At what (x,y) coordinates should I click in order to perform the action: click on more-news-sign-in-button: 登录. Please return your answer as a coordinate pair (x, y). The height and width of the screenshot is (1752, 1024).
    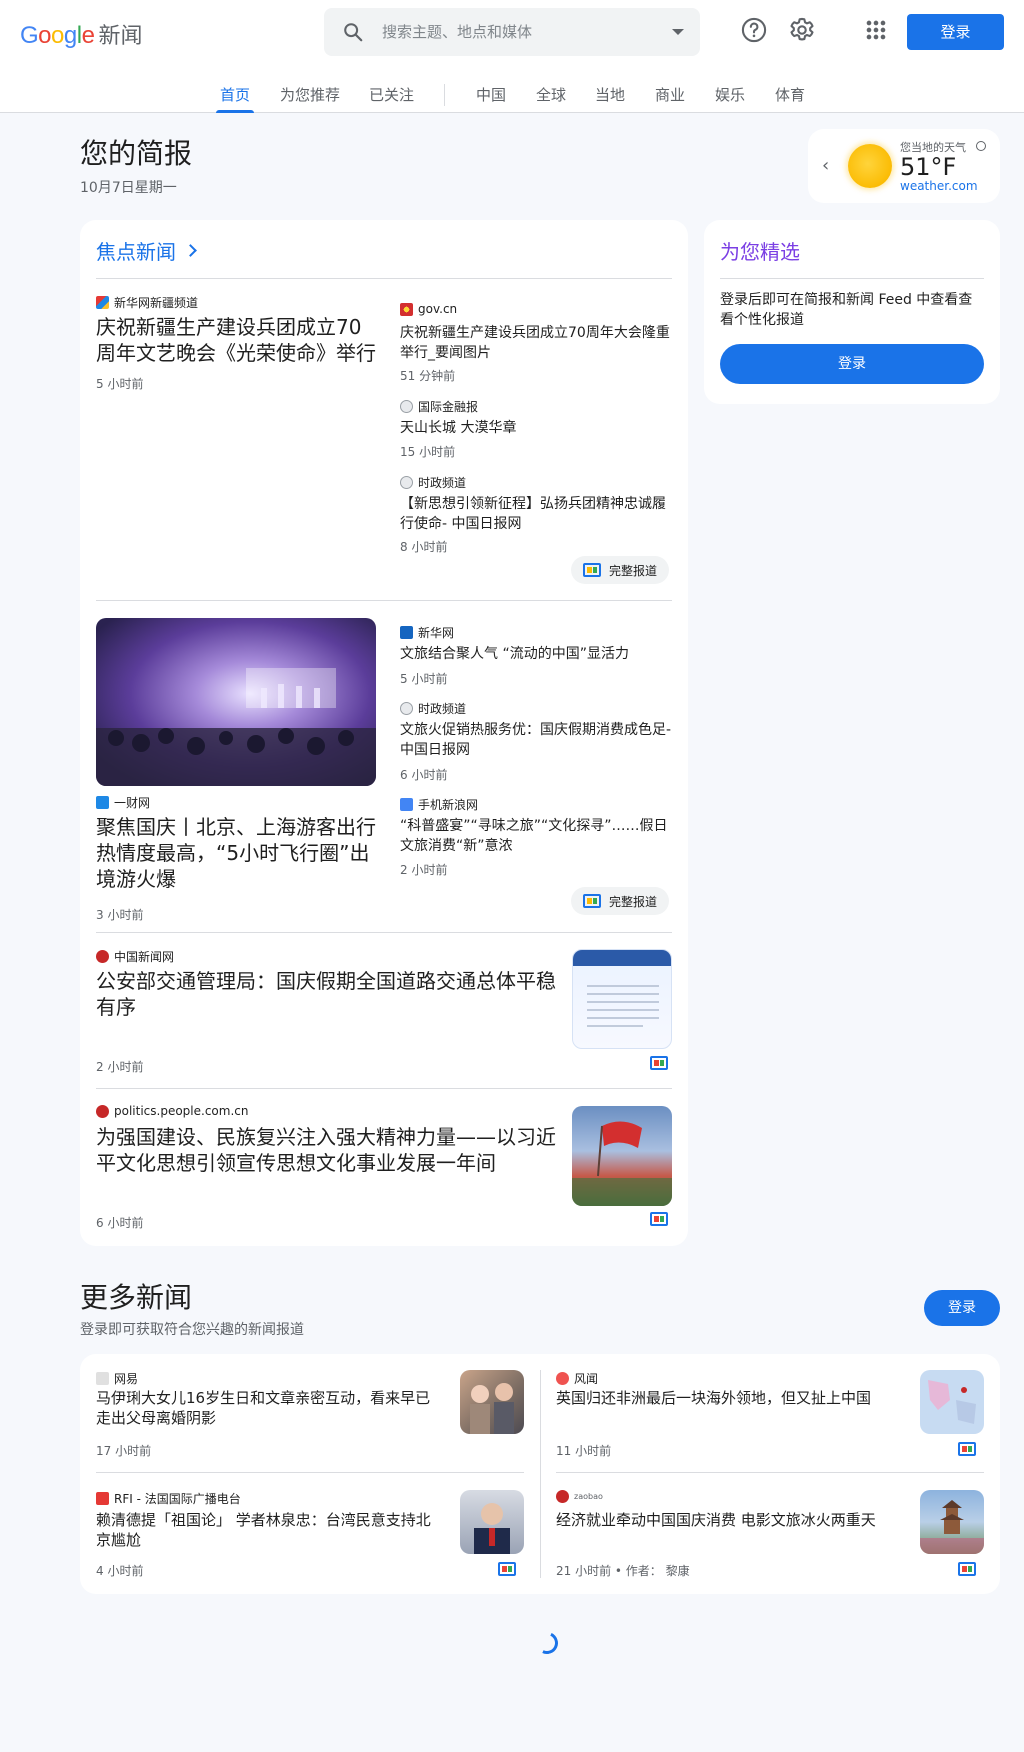
    Looking at the image, I should click on (962, 1308).